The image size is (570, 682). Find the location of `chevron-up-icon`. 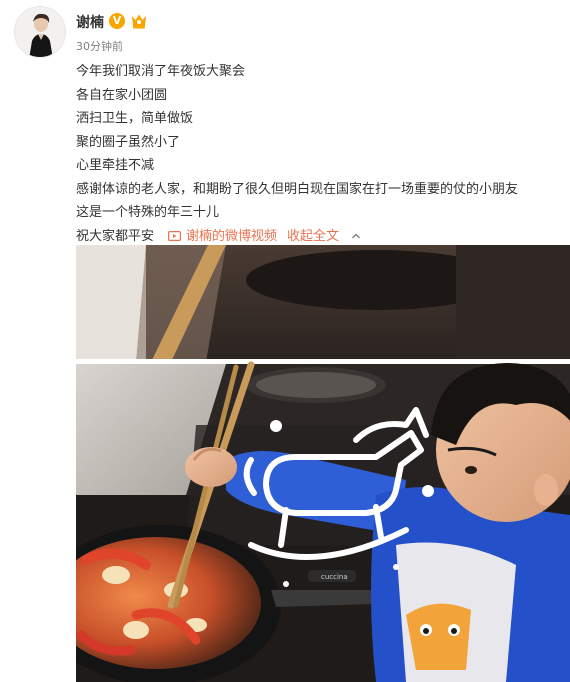

chevron-up-icon is located at coordinates (356, 236).